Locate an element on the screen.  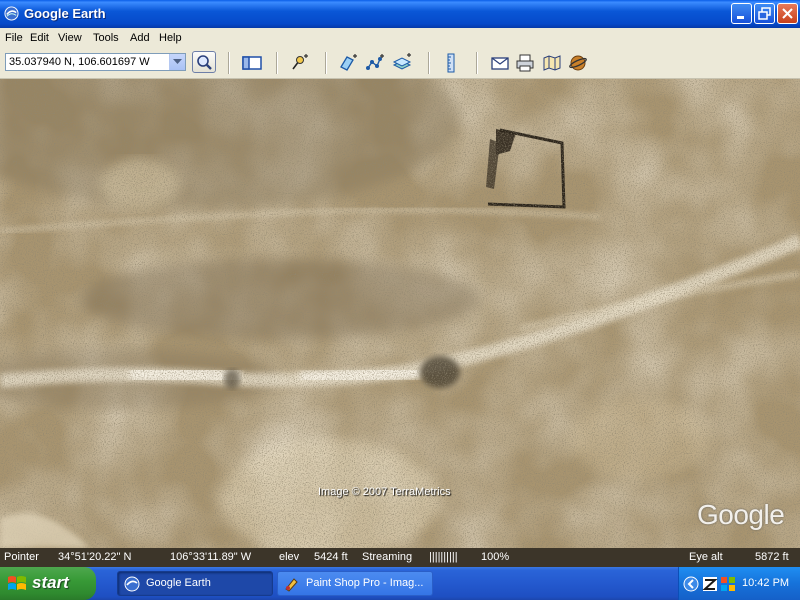
start-button: start is located at coordinates (48, 583).